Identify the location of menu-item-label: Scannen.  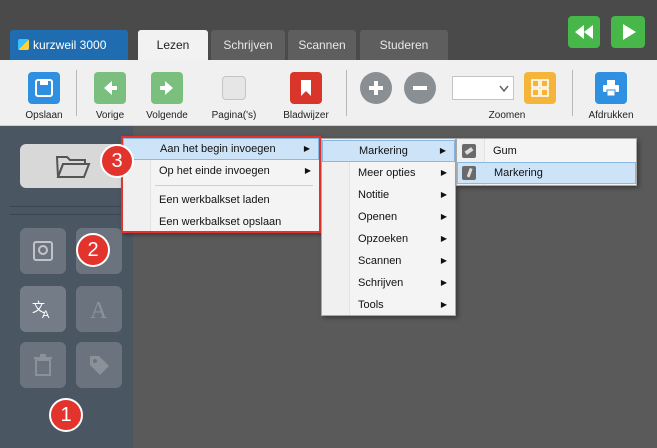
(380, 261).